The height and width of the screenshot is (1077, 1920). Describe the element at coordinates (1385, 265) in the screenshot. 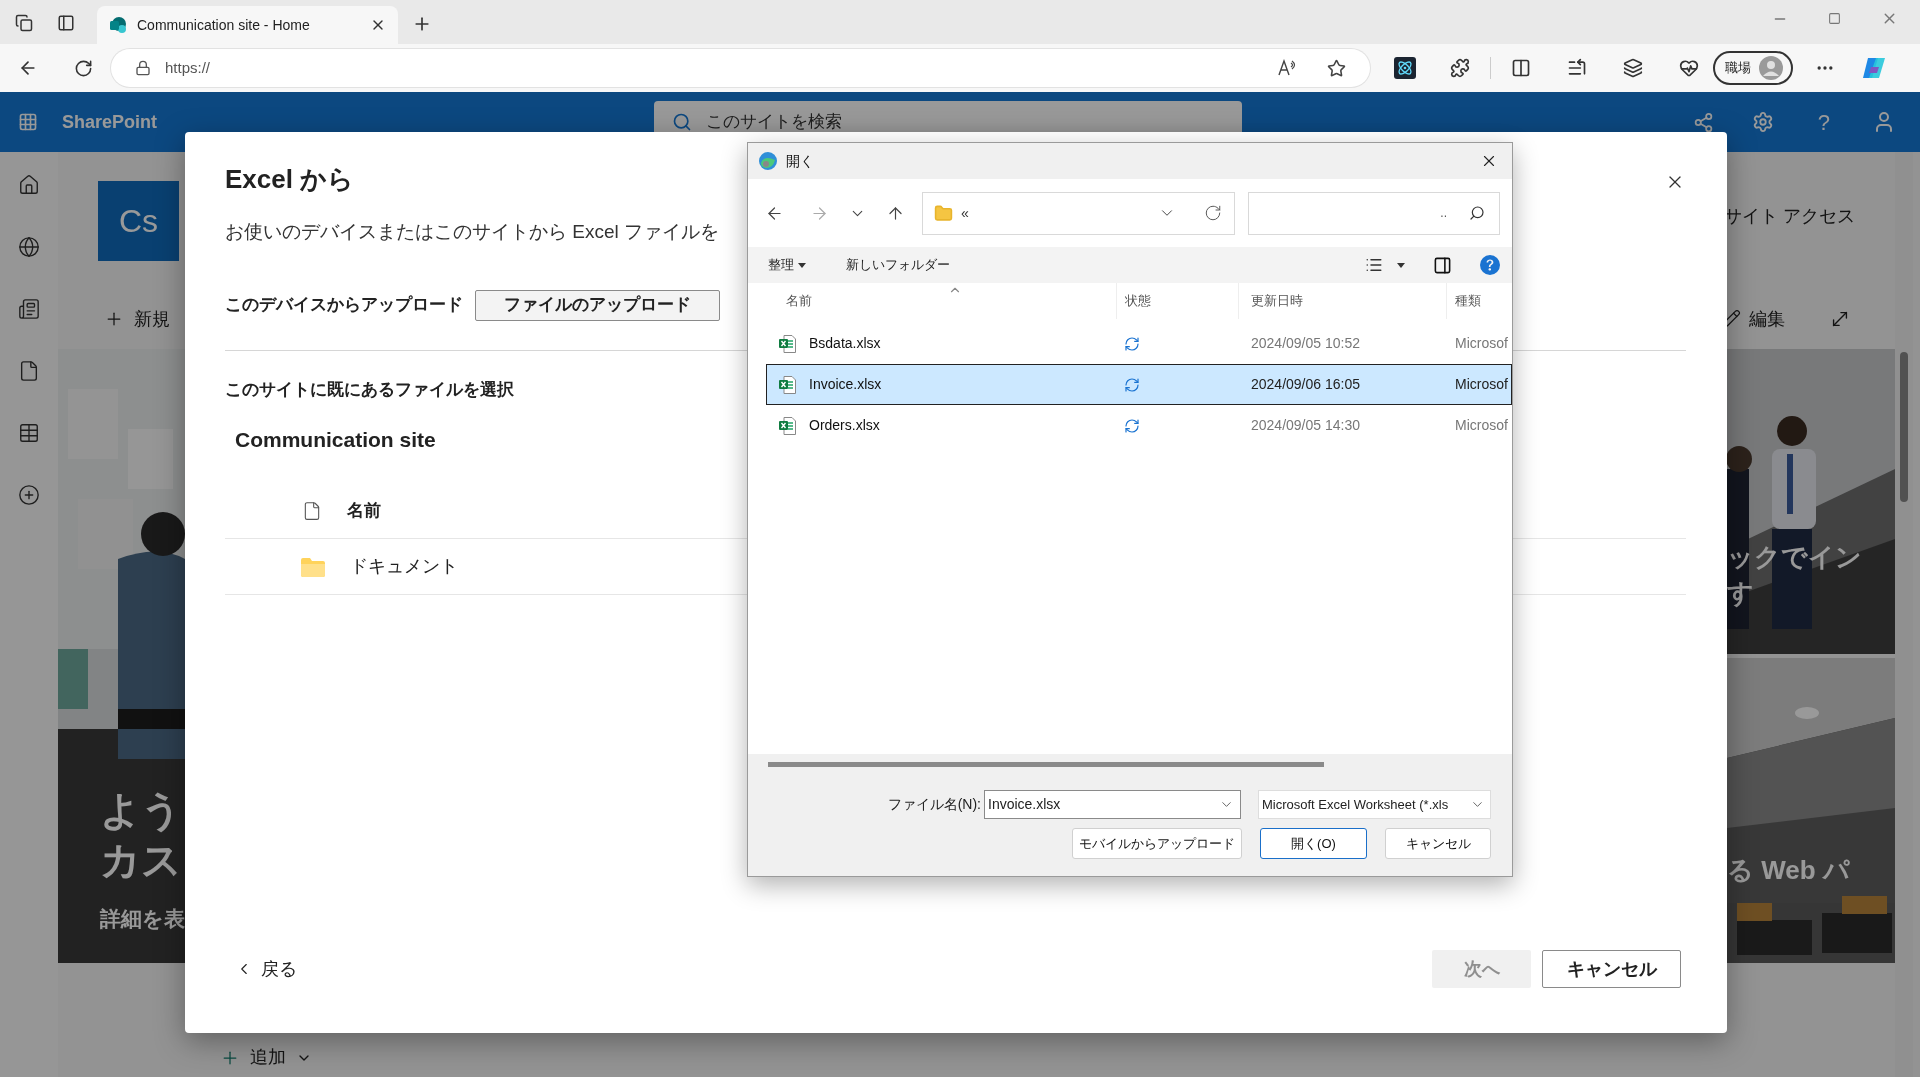

I see `view-options-icon` at that location.